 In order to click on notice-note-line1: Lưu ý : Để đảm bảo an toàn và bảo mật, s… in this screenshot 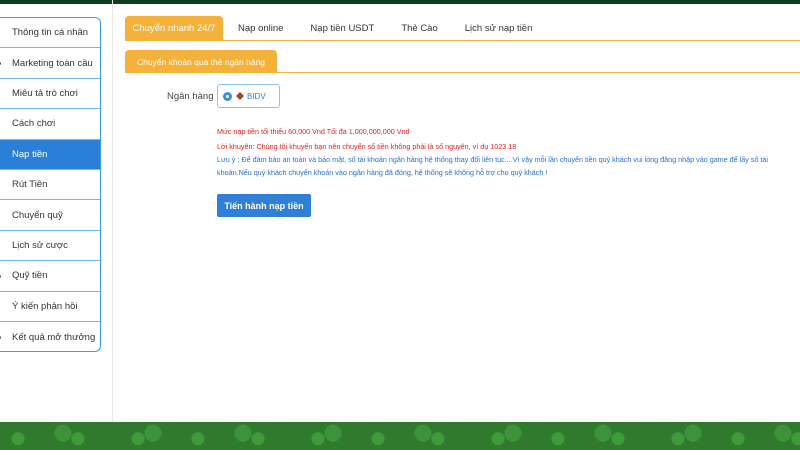, I will do `click(493, 159)`.